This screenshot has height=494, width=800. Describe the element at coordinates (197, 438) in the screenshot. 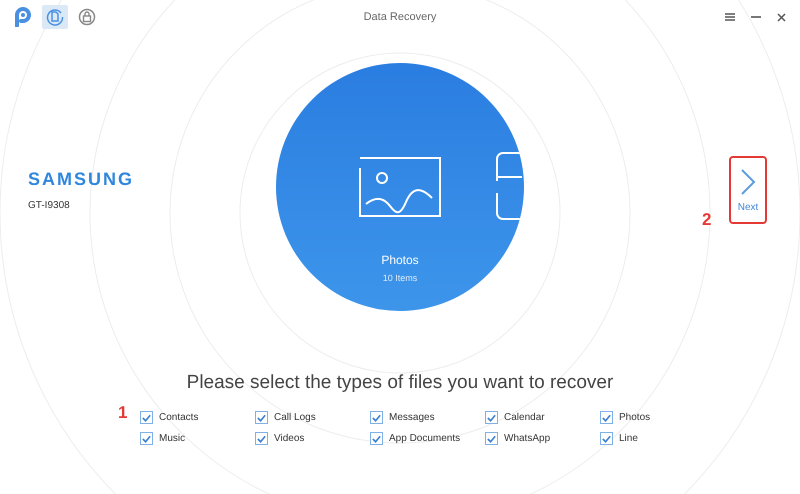

I see `file-type-checkbox: Music` at that location.